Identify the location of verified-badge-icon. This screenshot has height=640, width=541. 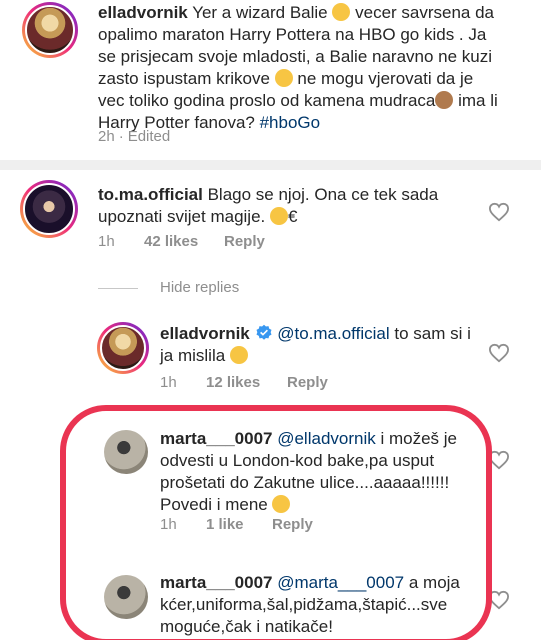
(263, 332).